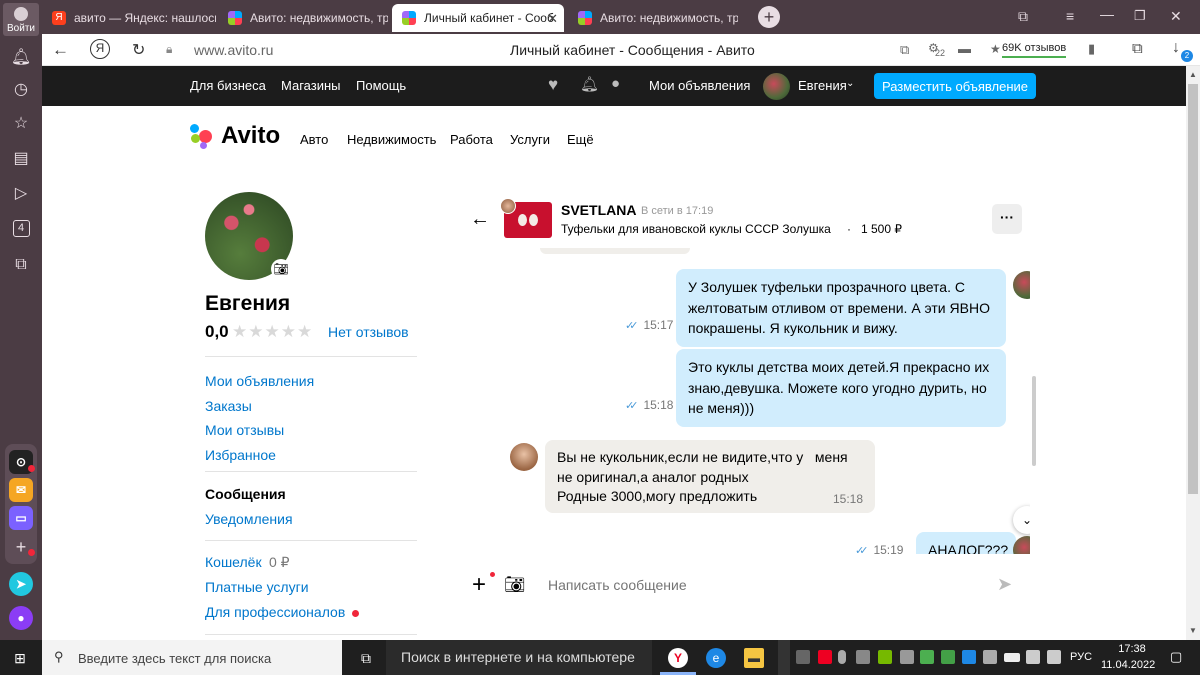  What do you see at coordinates (1140, 16) in the screenshot?
I see `restore-icon: ❐` at bounding box center [1140, 16].